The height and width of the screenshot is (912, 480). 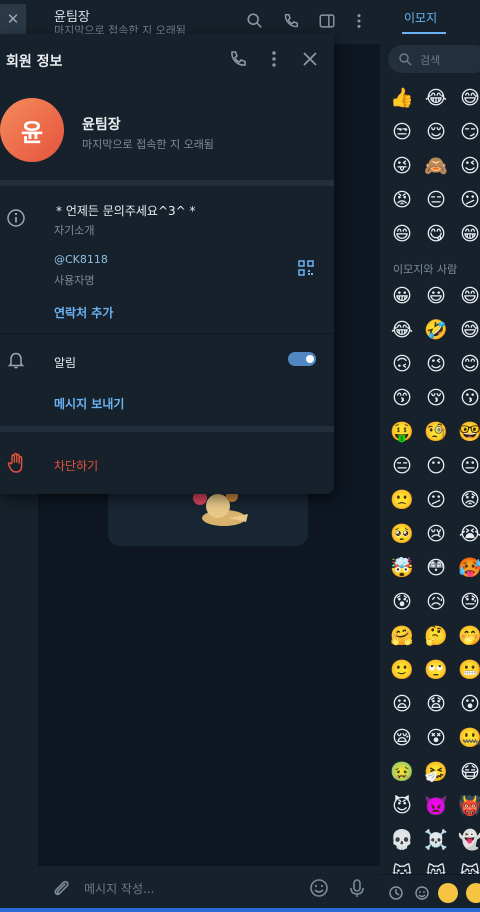 I want to click on emoji-item: 😓, so click(x=469, y=602).